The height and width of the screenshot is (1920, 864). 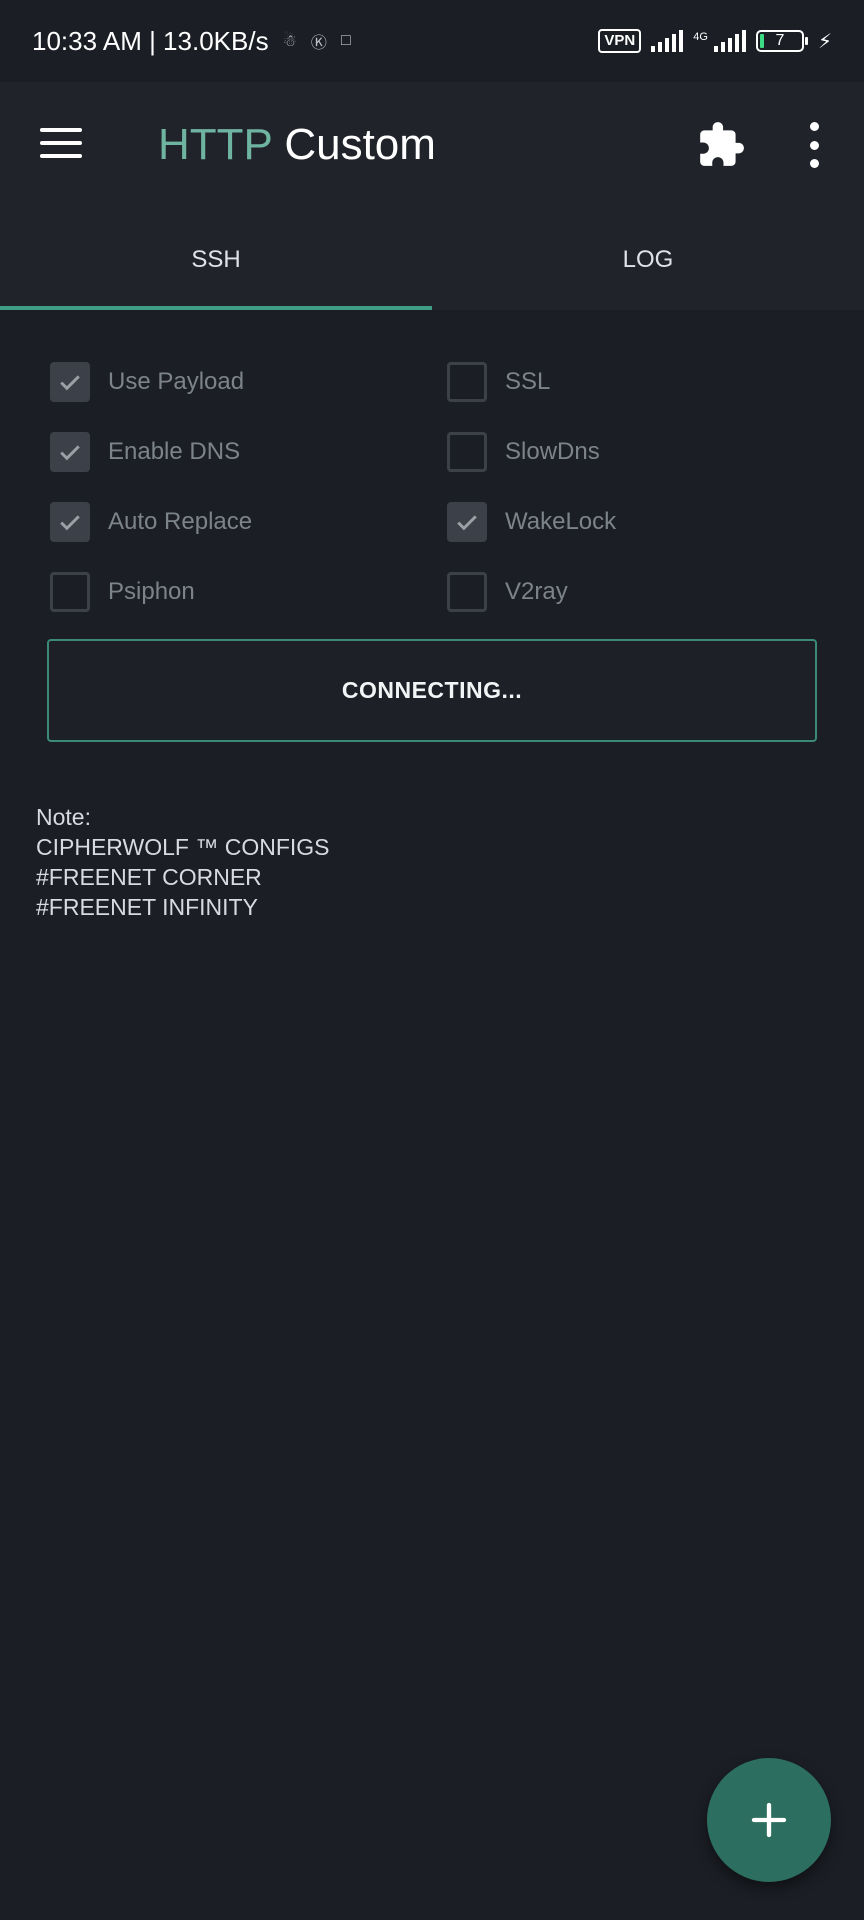 I want to click on checkbox-enable-dns, so click(x=70, y=452).